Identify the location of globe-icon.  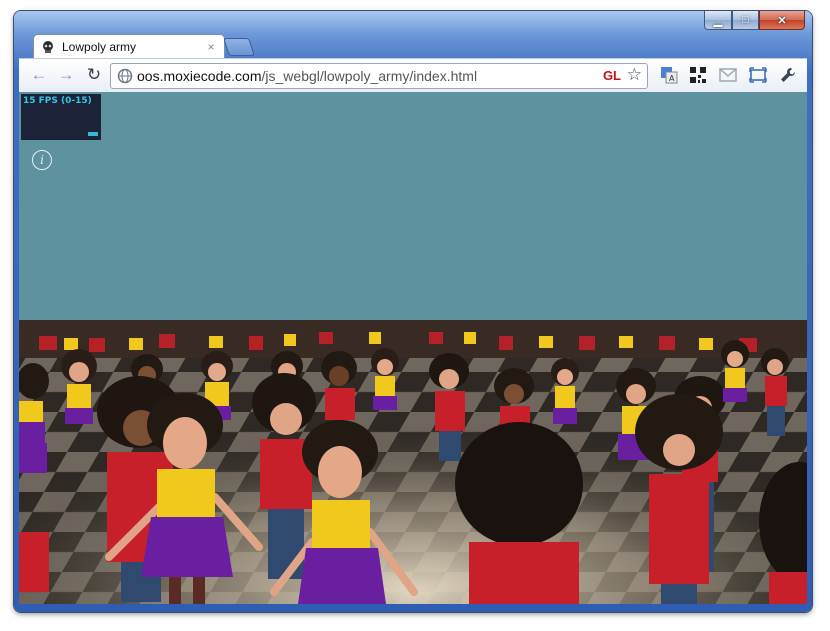
(125, 76).